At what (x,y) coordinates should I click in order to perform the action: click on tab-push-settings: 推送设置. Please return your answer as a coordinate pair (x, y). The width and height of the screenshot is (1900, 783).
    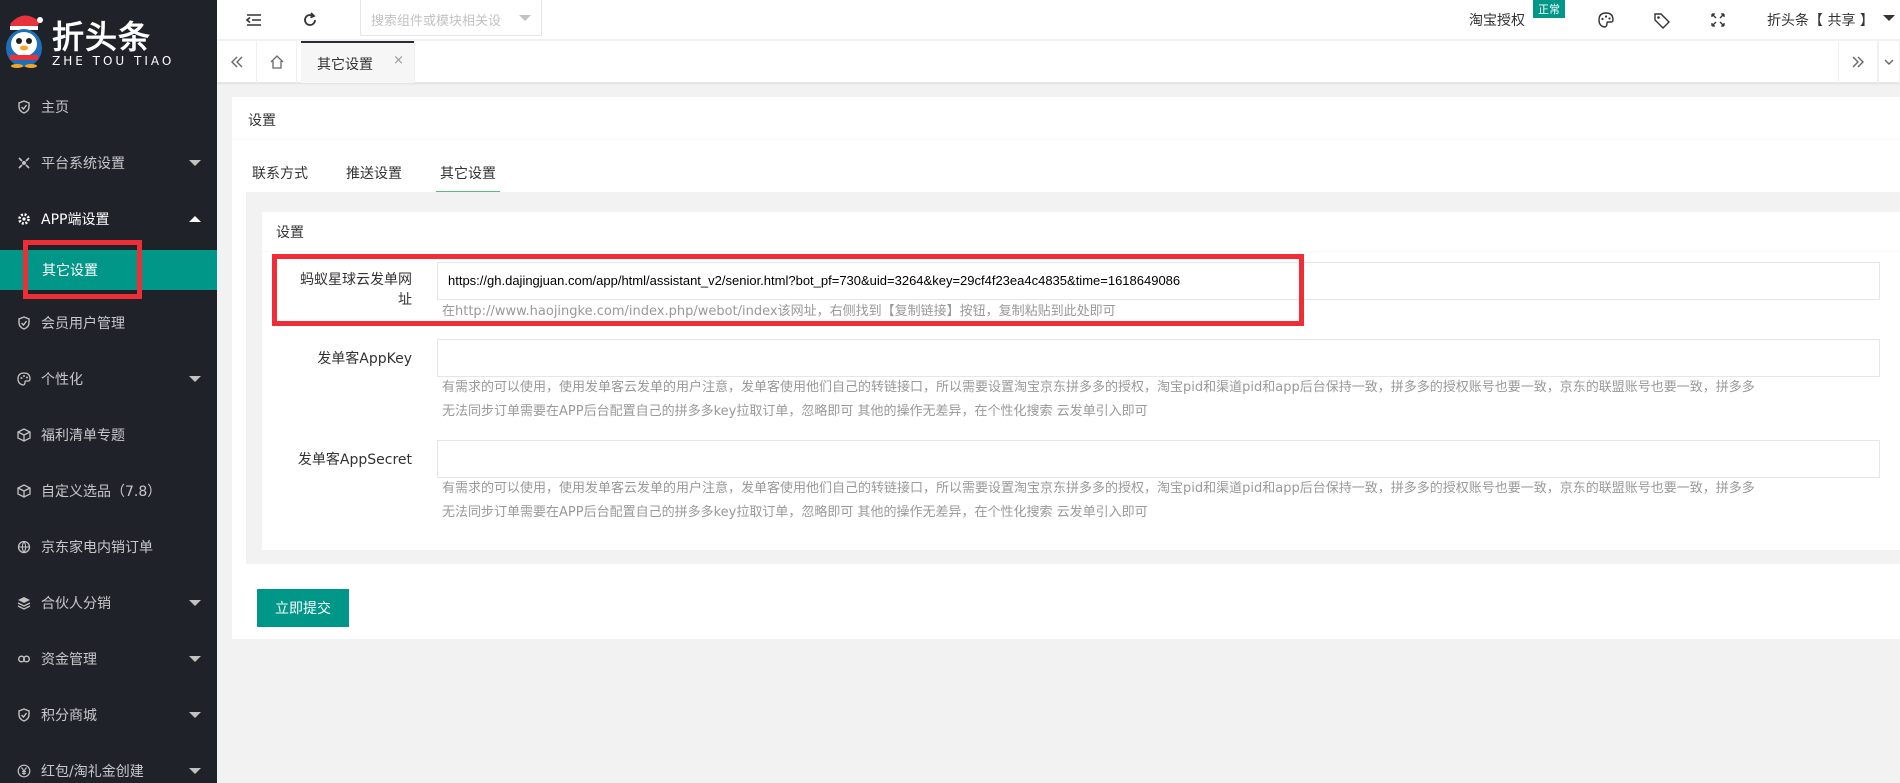
    Looking at the image, I should click on (374, 169).